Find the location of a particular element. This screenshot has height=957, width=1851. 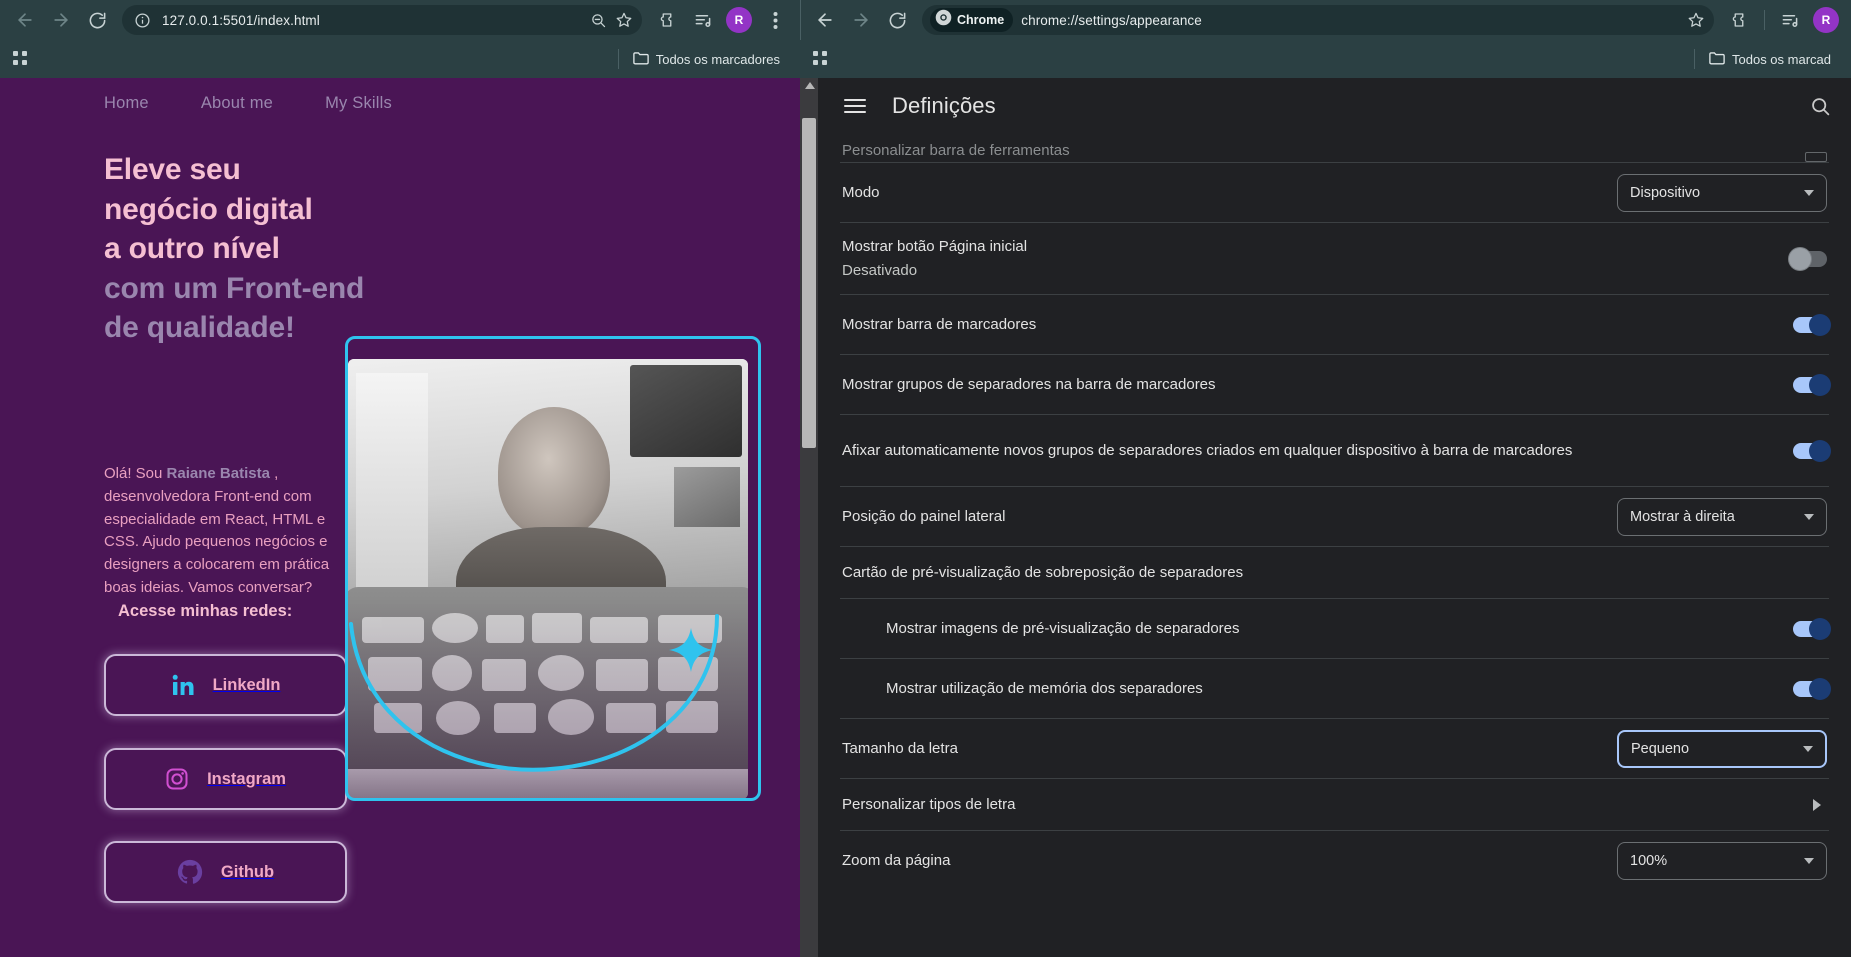

address-bar: 127.0.0.1:5501/index.html is located at coordinates (382, 20).